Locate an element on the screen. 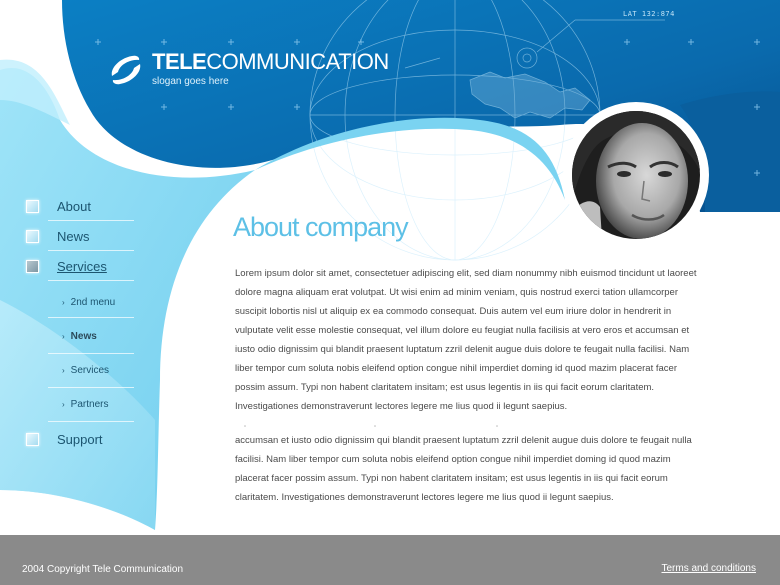 The image size is (780, 585). nav-item-news: News is located at coordinates (80, 236).